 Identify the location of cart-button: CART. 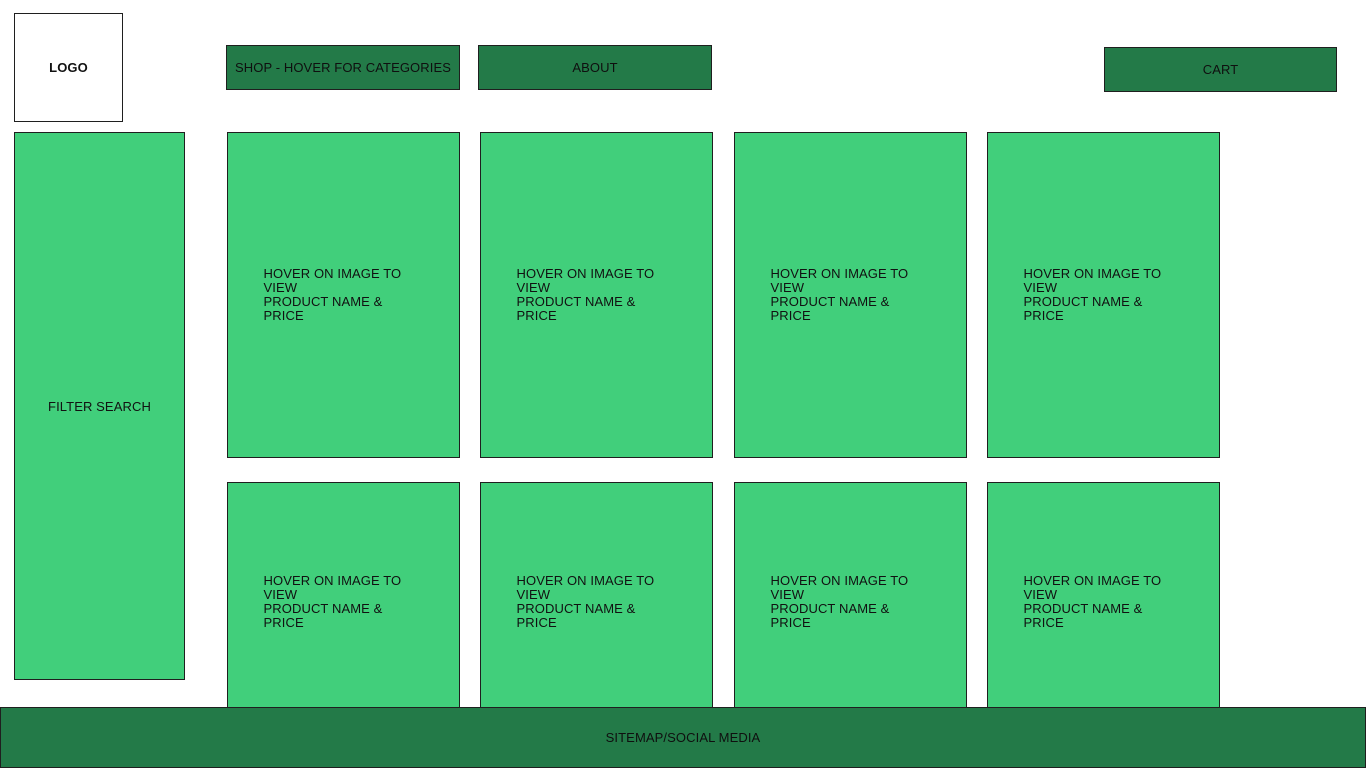
(1220, 69).